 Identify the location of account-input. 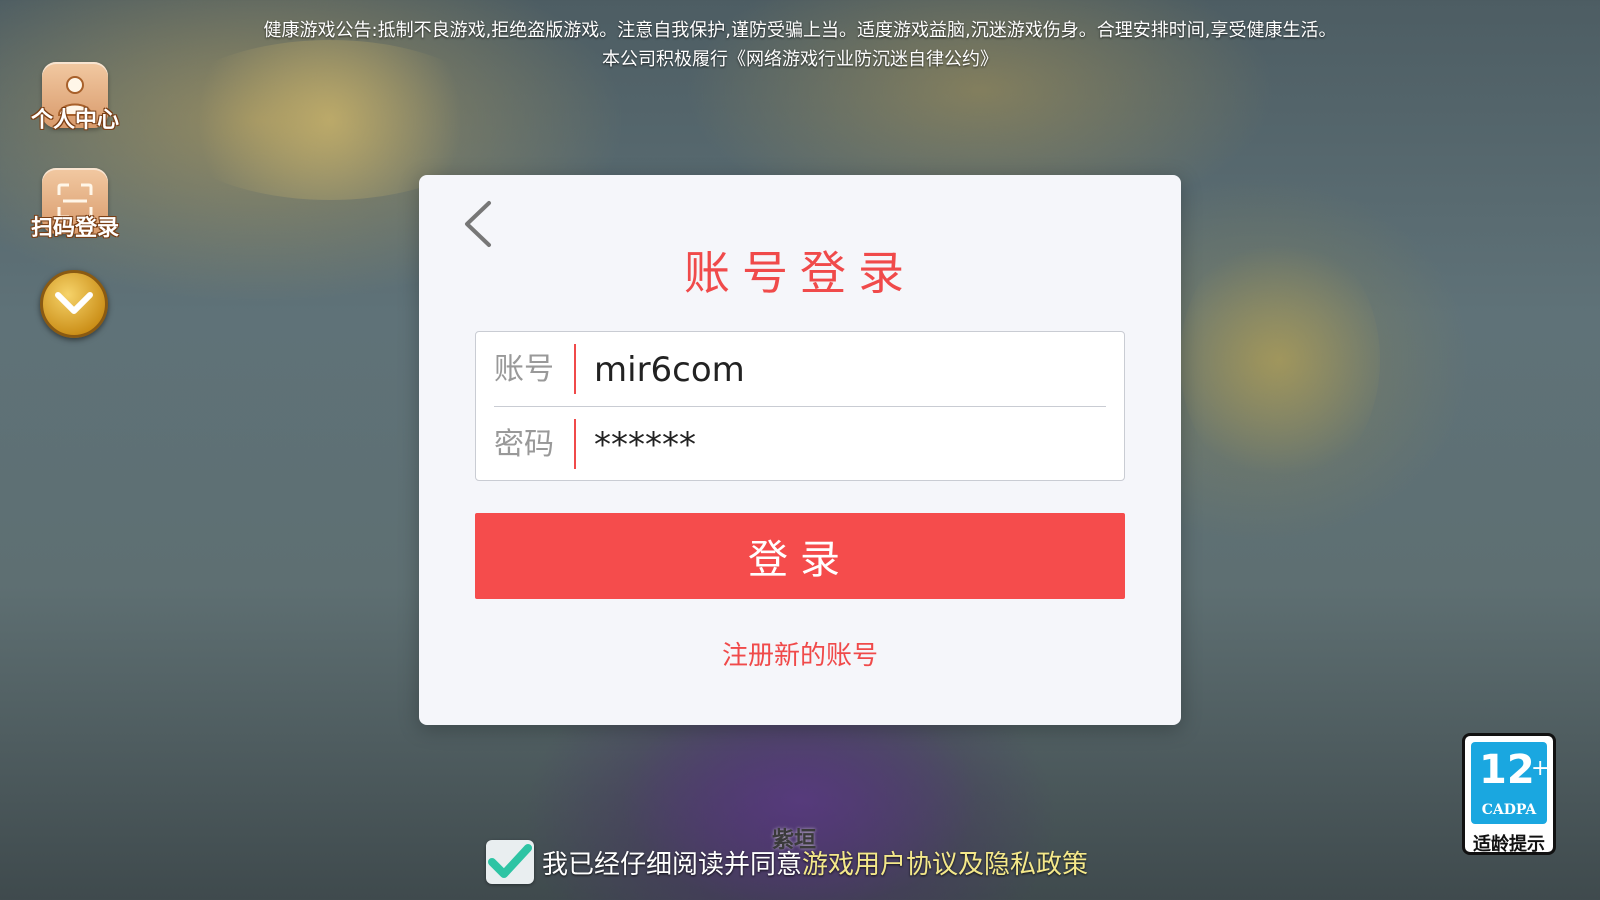
(844, 370).